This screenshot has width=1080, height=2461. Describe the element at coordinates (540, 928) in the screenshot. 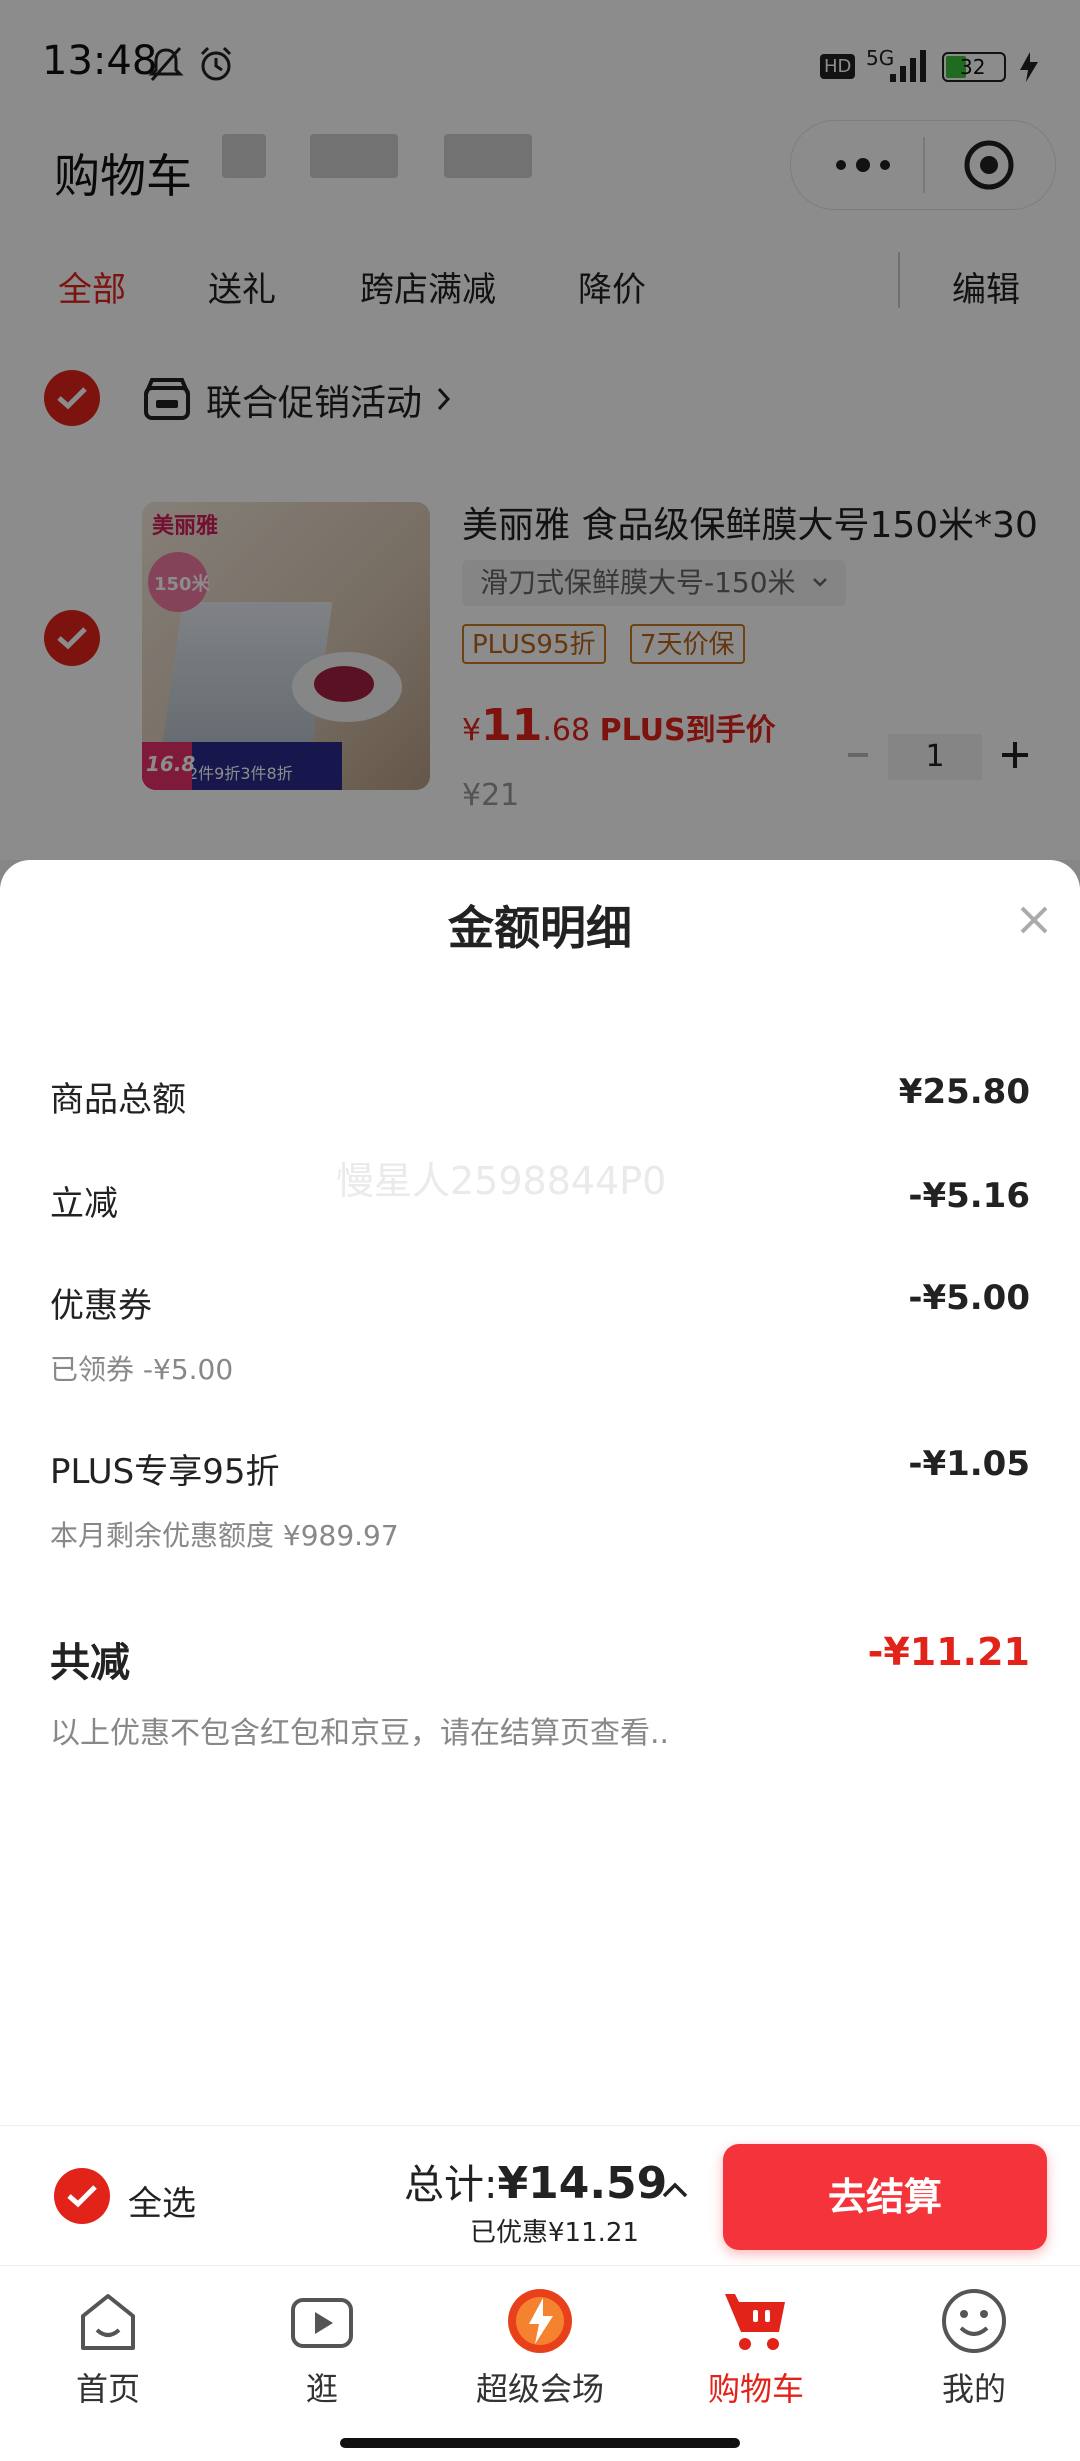

I see `sheet-title: 金额明细` at that location.